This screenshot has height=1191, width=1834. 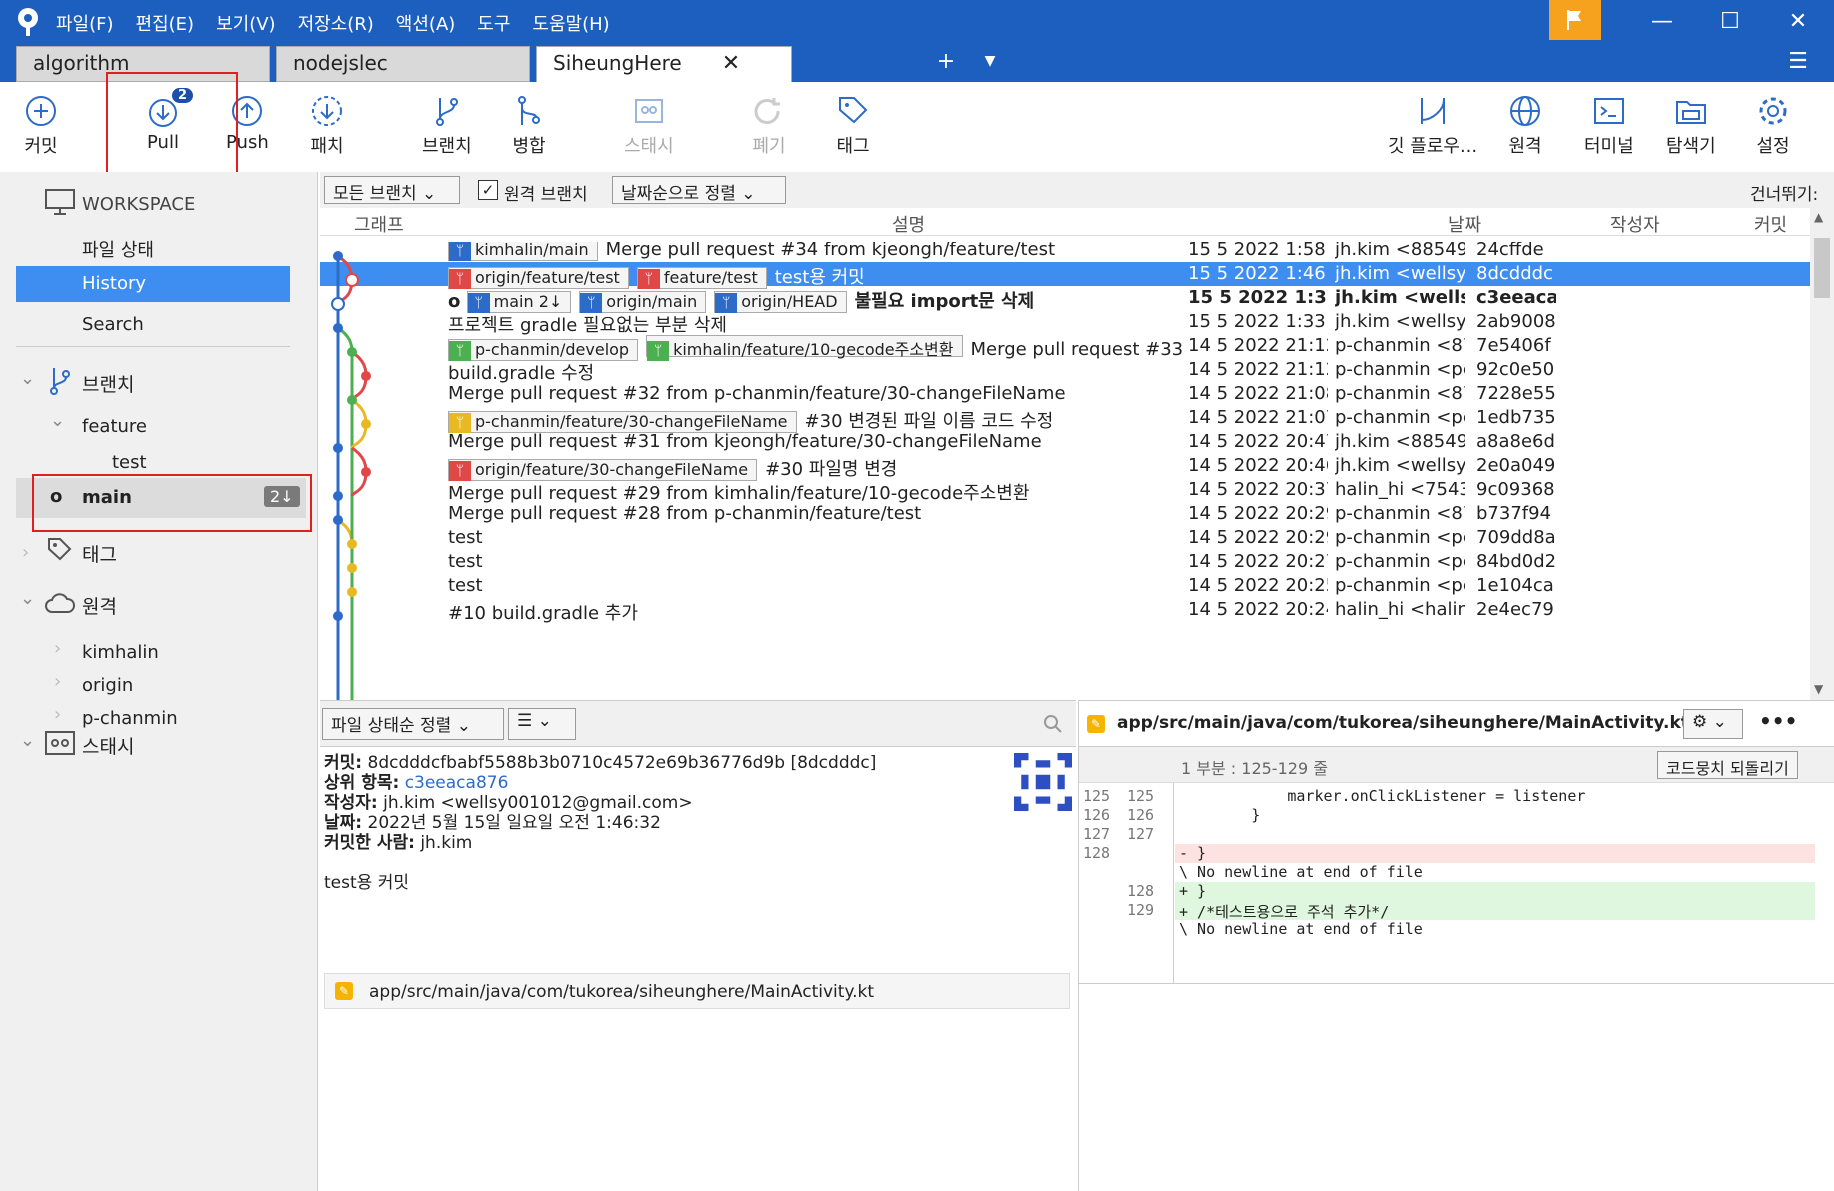 I want to click on menu-item: 도움말(H), so click(x=570, y=23).